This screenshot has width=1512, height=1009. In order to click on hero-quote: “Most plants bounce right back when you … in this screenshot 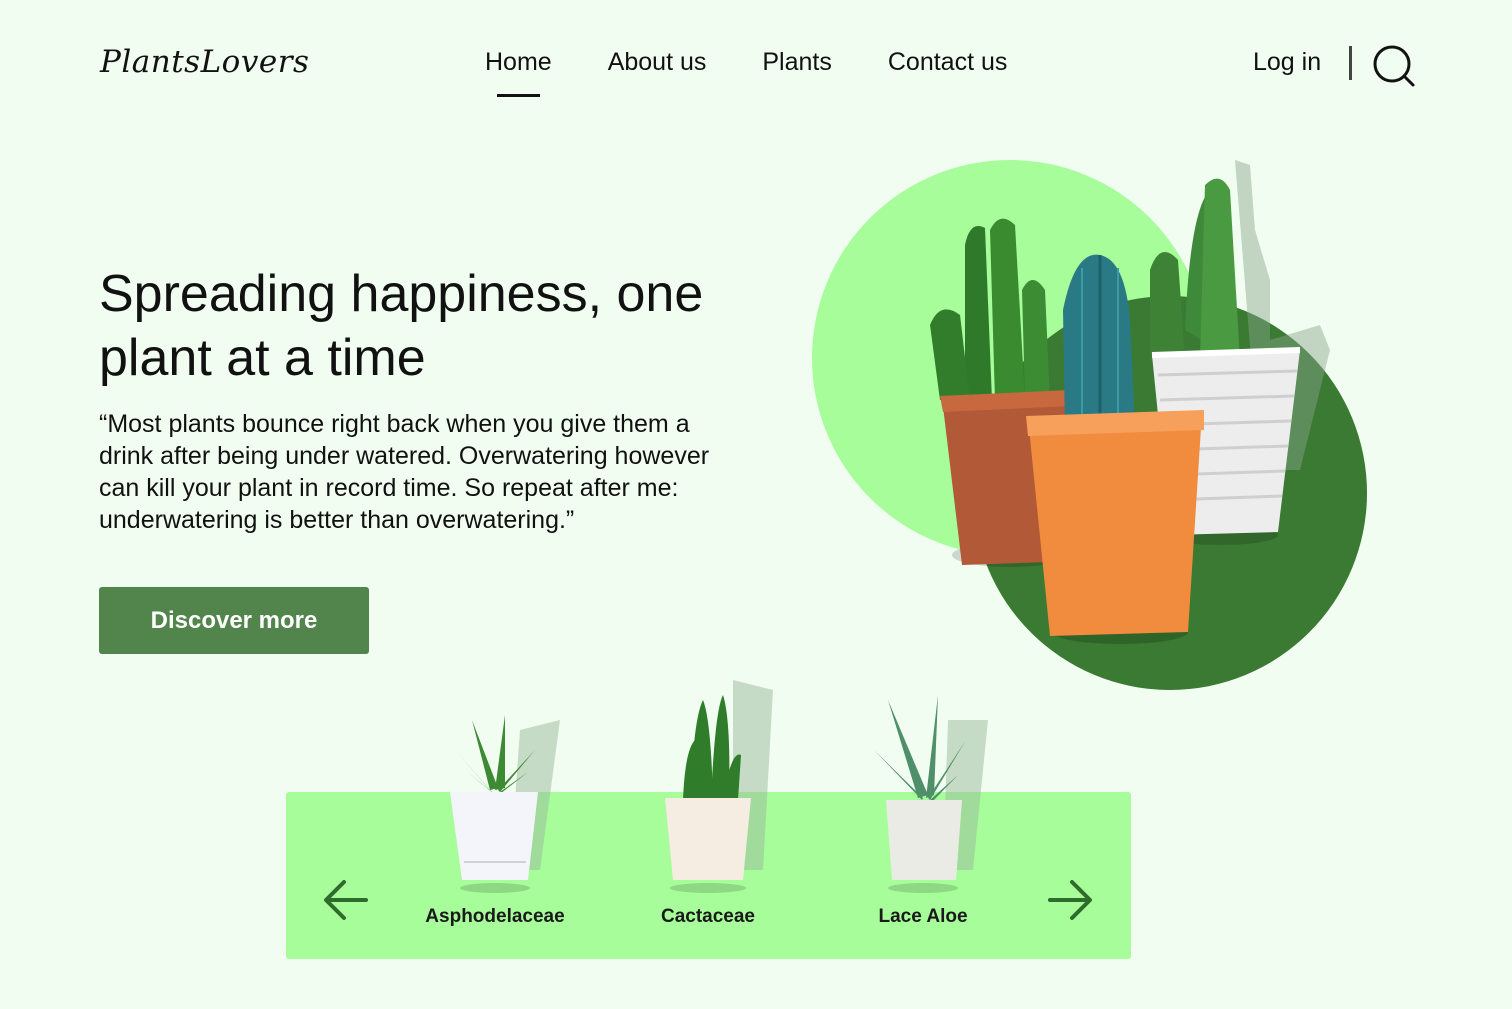, I will do `click(404, 472)`.